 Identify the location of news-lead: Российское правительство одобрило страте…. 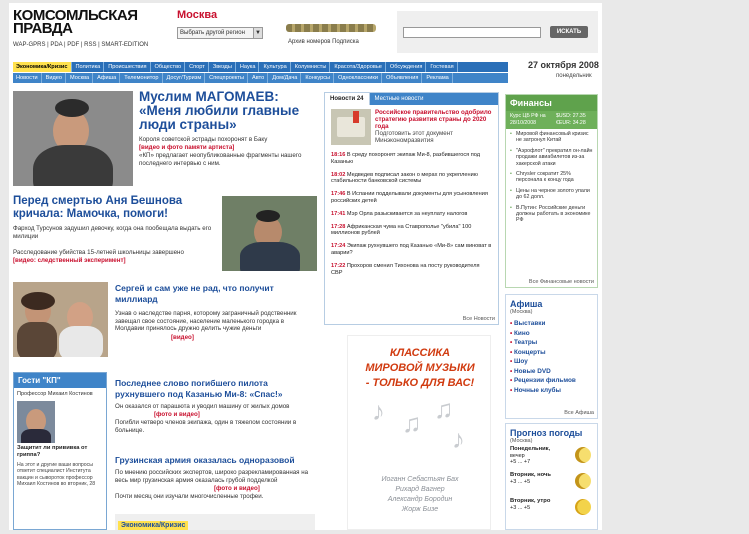
(411, 127).